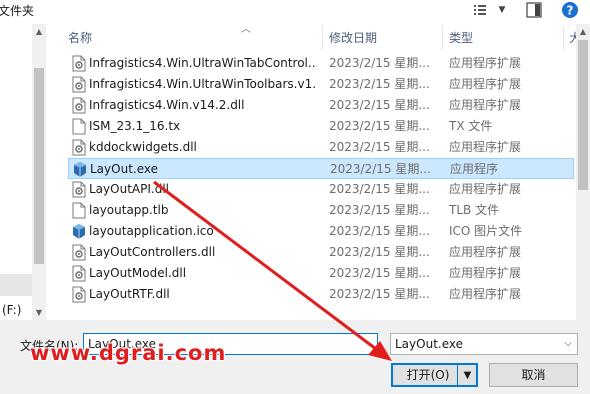 The image size is (590, 394). What do you see at coordinates (203, 210) in the screenshot?
I see `file-name: layoutapp.tlb` at bounding box center [203, 210].